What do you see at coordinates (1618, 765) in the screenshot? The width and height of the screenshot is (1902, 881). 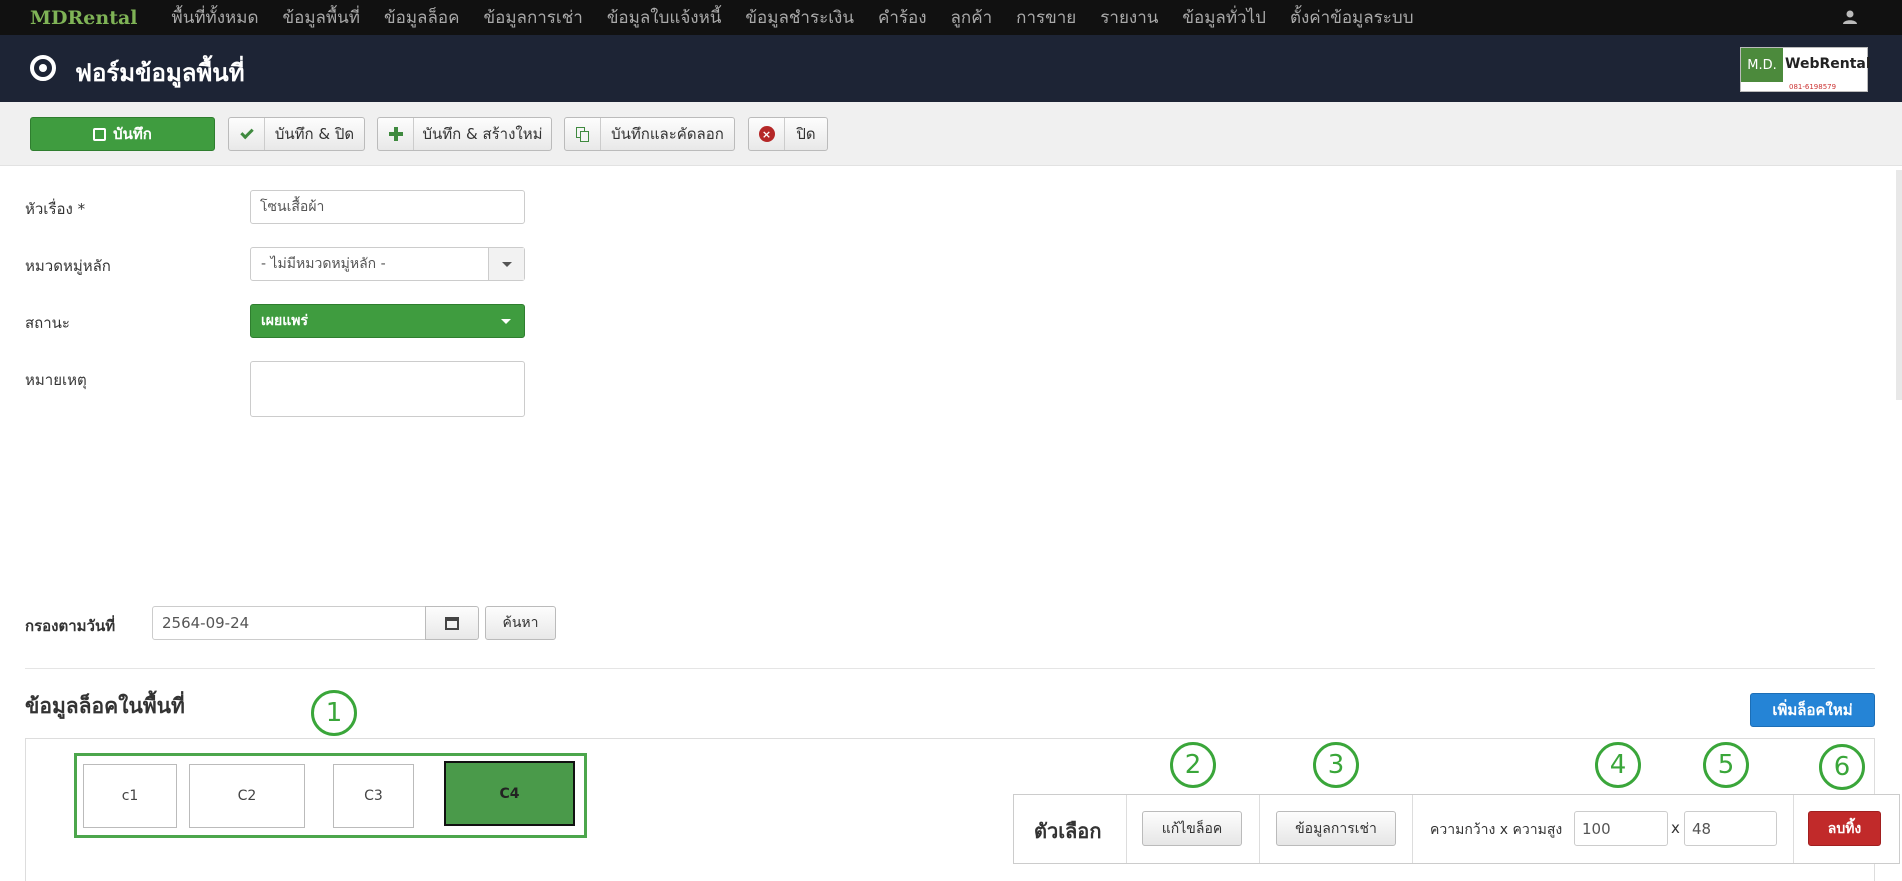 I see `callout-4: 4` at bounding box center [1618, 765].